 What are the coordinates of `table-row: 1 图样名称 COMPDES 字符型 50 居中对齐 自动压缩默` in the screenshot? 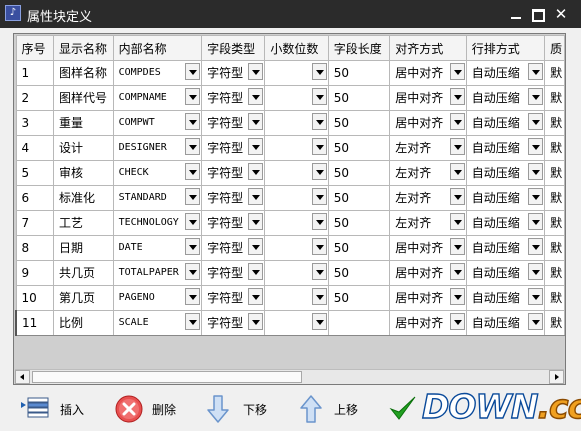 It's located at (290, 73).